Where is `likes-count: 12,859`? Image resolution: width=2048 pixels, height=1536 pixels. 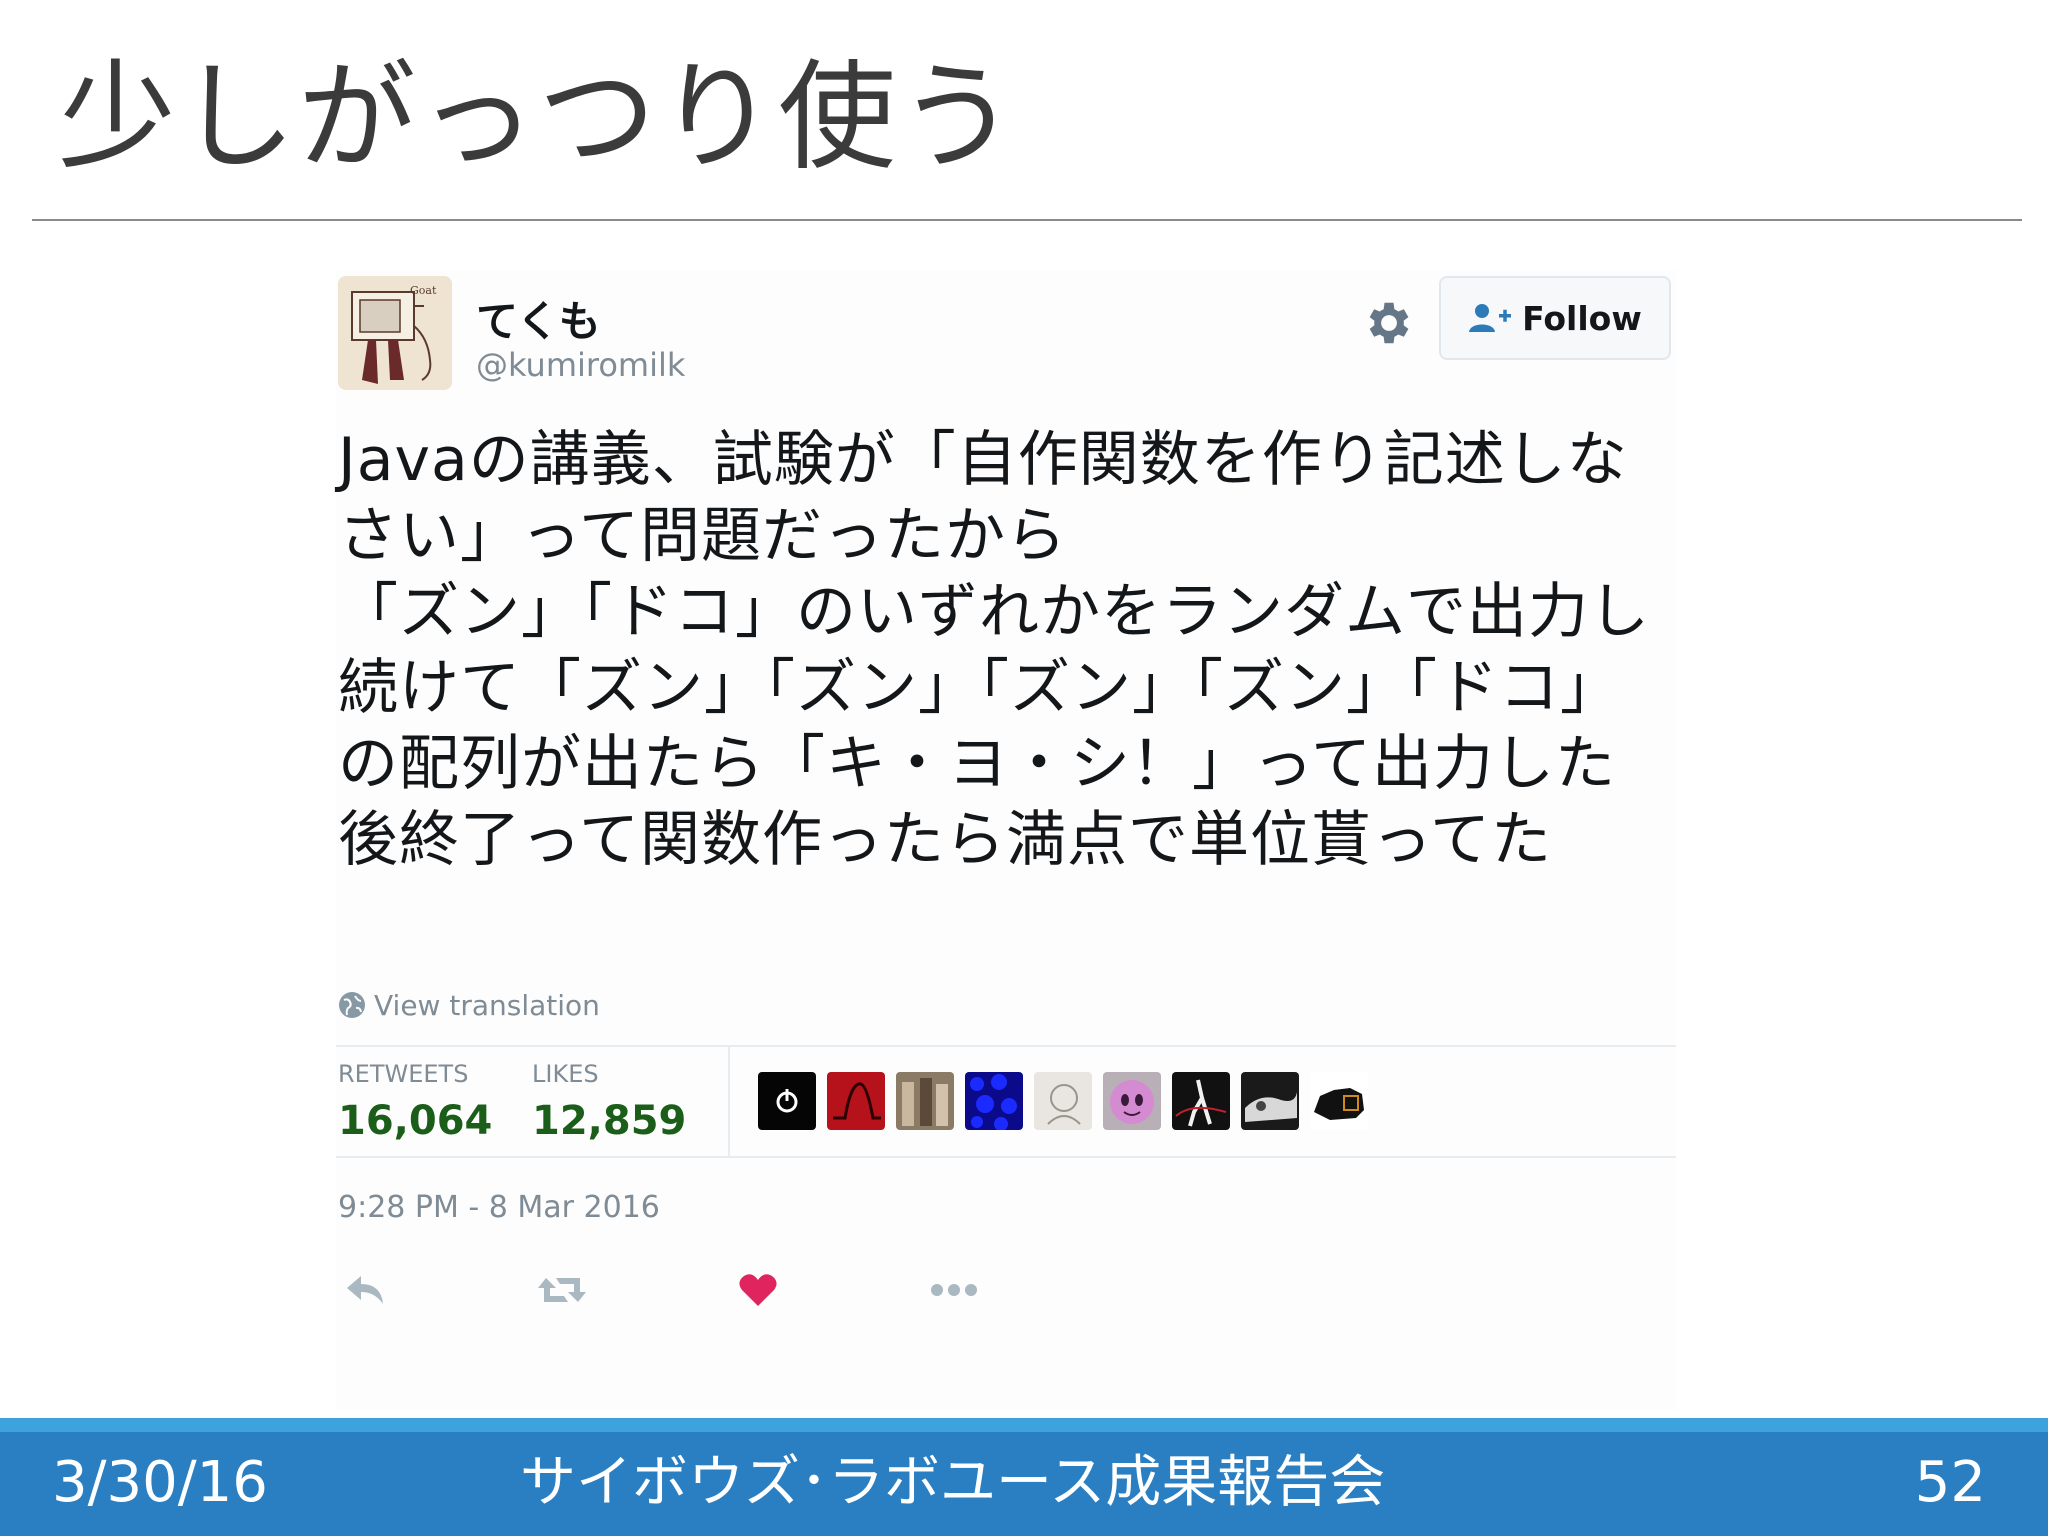 likes-count: 12,859 is located at coordinates (609, 1121).